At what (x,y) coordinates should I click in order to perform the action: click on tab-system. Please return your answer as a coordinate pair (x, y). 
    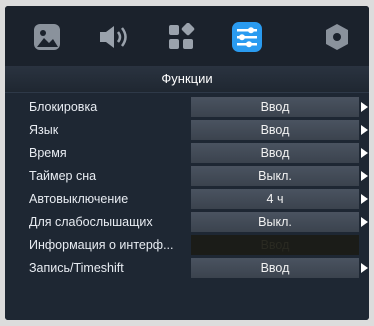
    Looking at the image, I should click on (337, 37).